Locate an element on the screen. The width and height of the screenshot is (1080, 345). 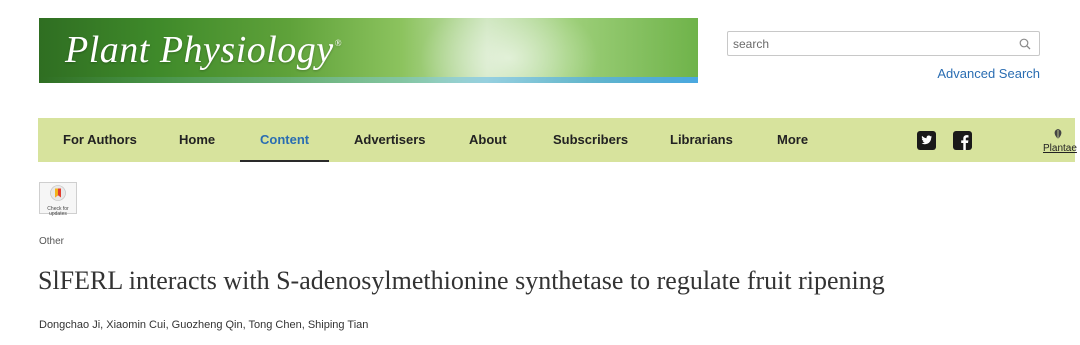
bookmark-icon is located at coordinates (58, 193).